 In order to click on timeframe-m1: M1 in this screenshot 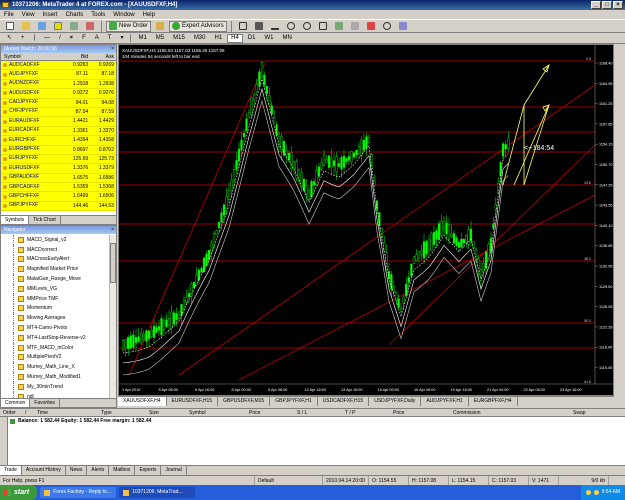, I will do `click(142, 38)`.